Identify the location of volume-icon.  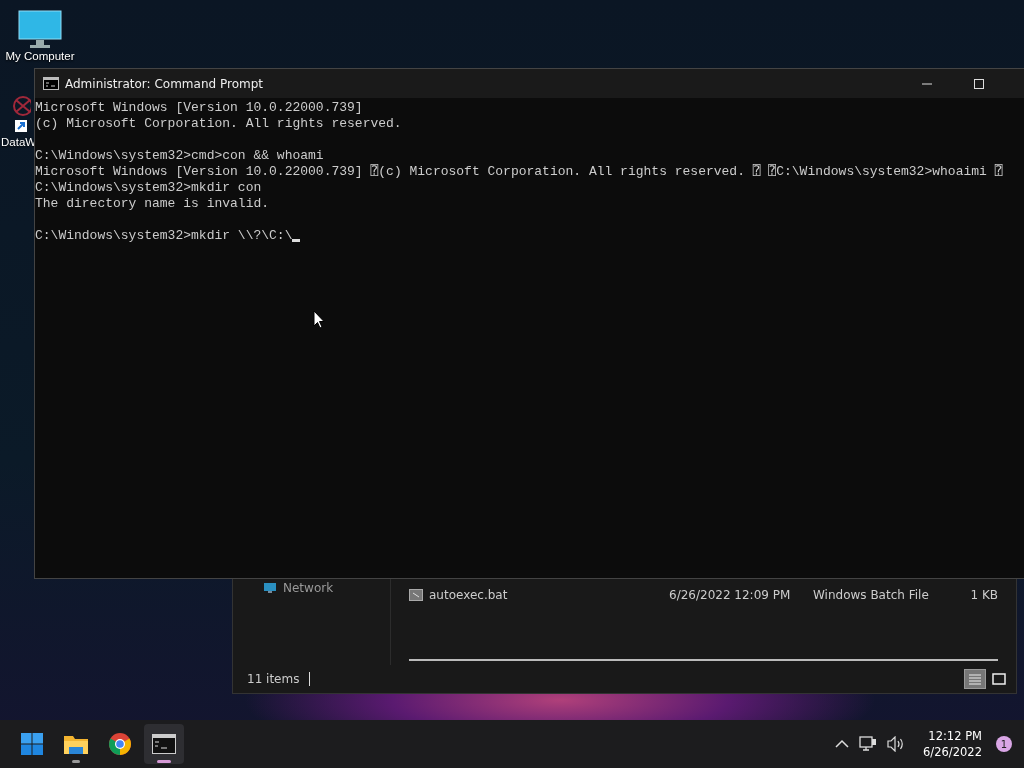
(896, 744).